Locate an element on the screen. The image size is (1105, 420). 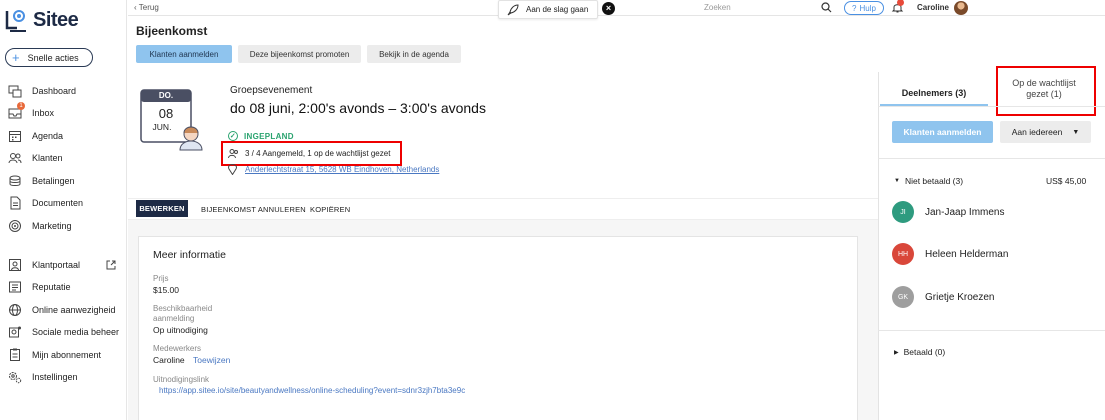
register-clients-button: Klanten aanmelden is located at coordinates (184, 54).